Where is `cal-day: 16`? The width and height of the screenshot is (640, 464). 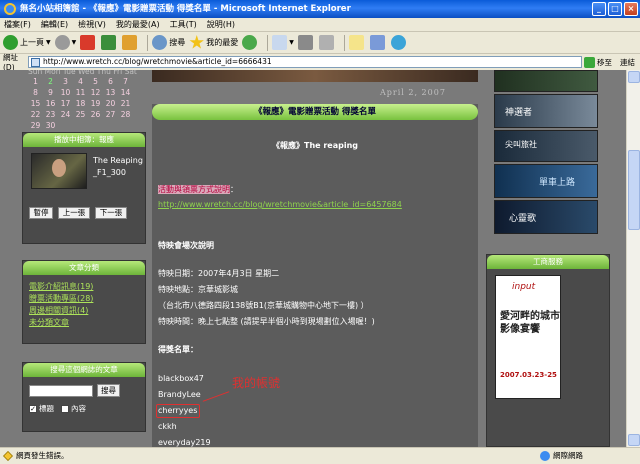
cal-day: 16 is located at coordinates (50, 103).